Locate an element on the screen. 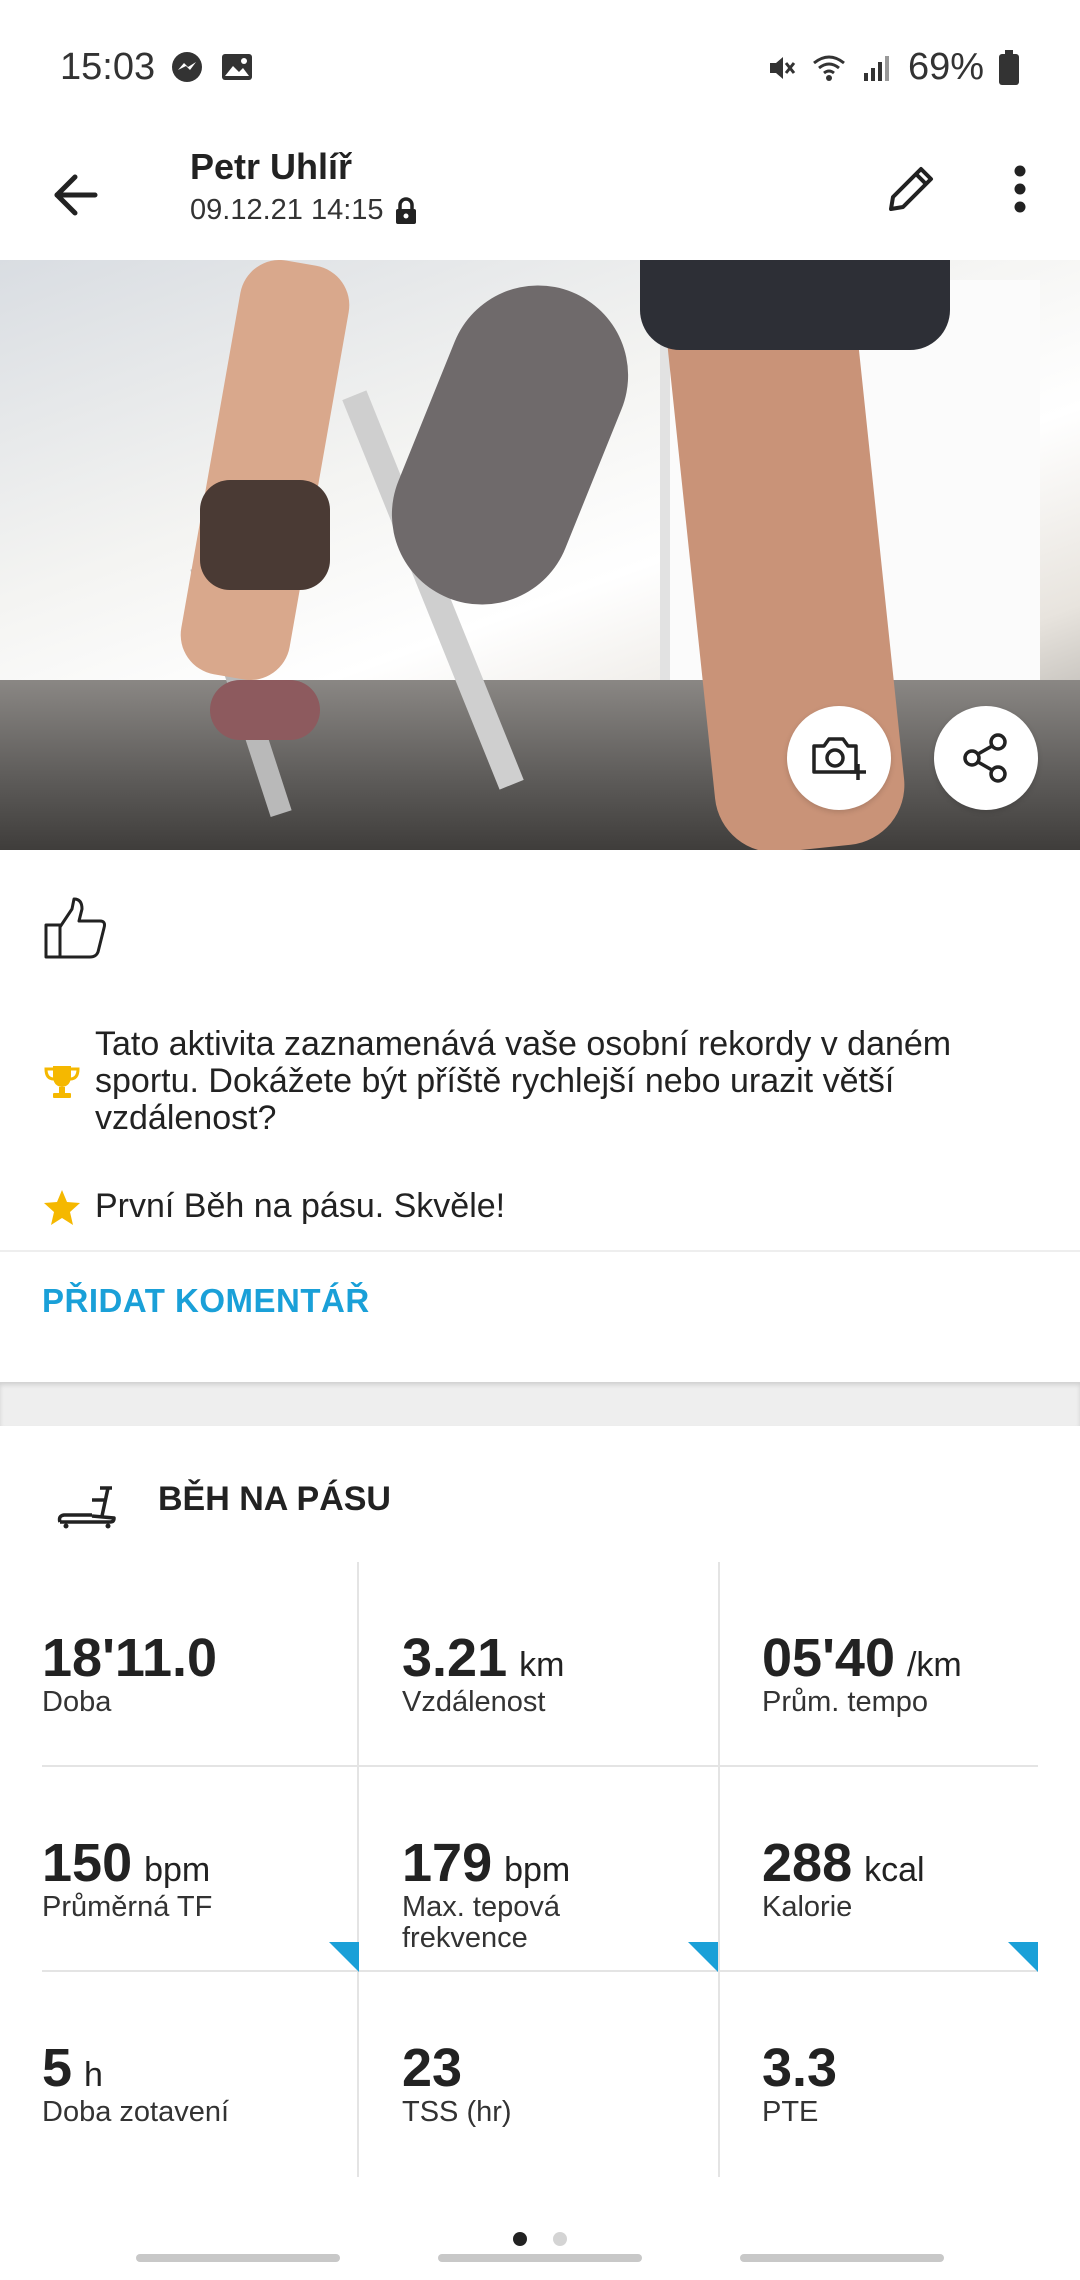 The width and height of the screenshot is (1080, 2280). system-navigation is located at coordinates (540, 2262).